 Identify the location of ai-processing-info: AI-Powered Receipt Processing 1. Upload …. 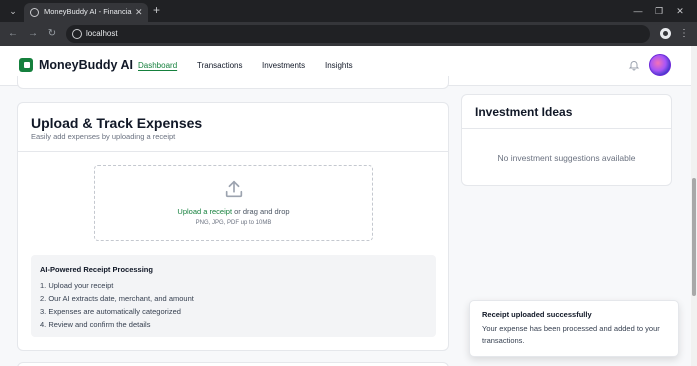
(233, 296).